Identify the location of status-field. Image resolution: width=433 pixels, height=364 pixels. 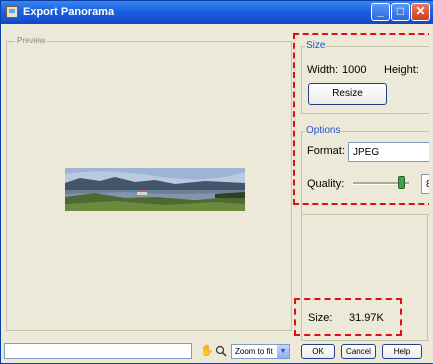
(98, 351).